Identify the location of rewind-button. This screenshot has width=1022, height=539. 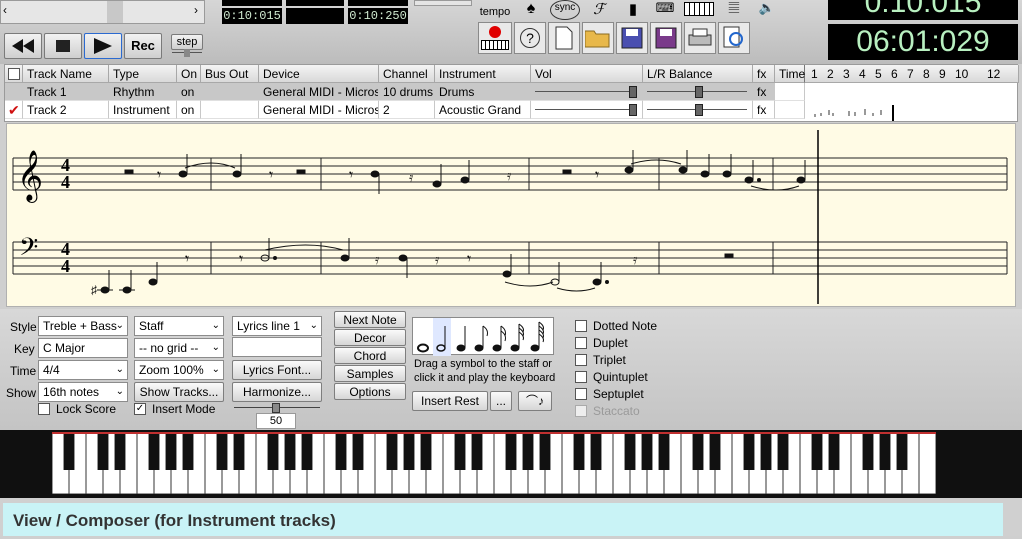
(23, 46).